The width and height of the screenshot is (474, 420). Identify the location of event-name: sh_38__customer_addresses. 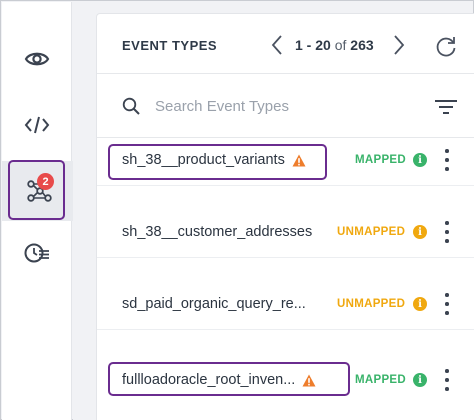
(217, 232).